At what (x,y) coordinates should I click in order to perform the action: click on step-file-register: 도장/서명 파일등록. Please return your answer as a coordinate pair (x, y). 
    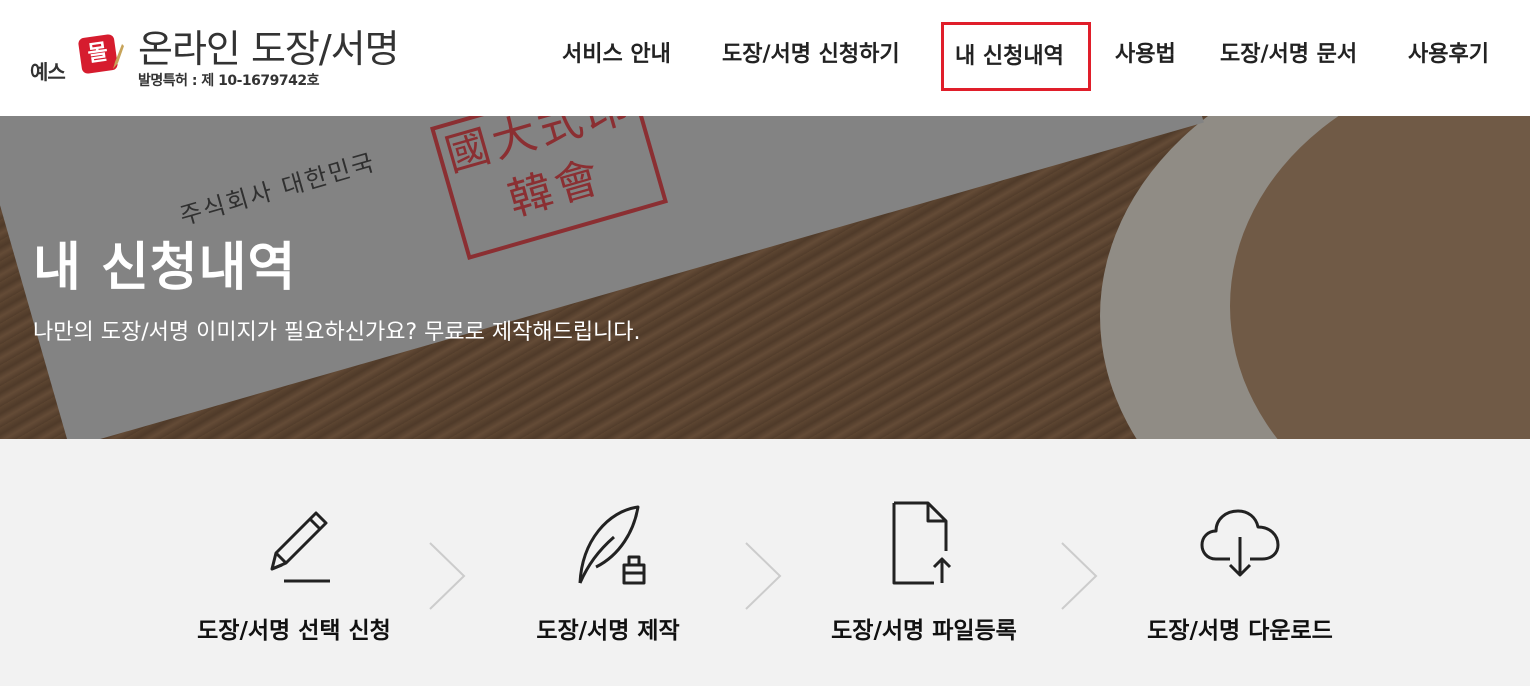
    Looking at the image, I should click on (924, 562).